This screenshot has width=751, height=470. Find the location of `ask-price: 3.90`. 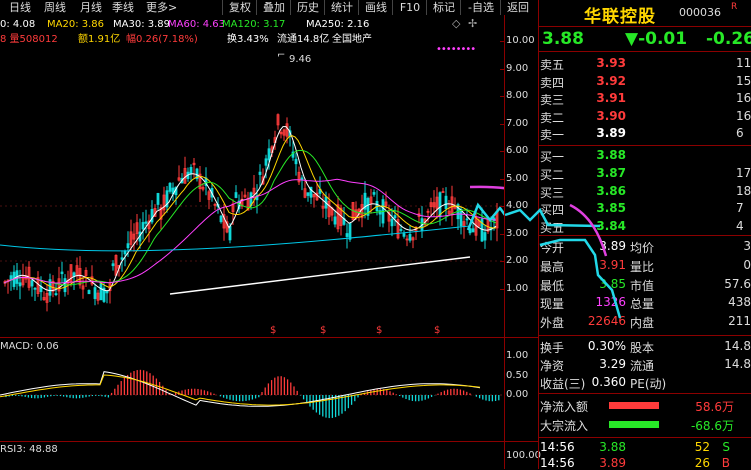

ask-price: 3.90 is located at coordinates (605, 116).